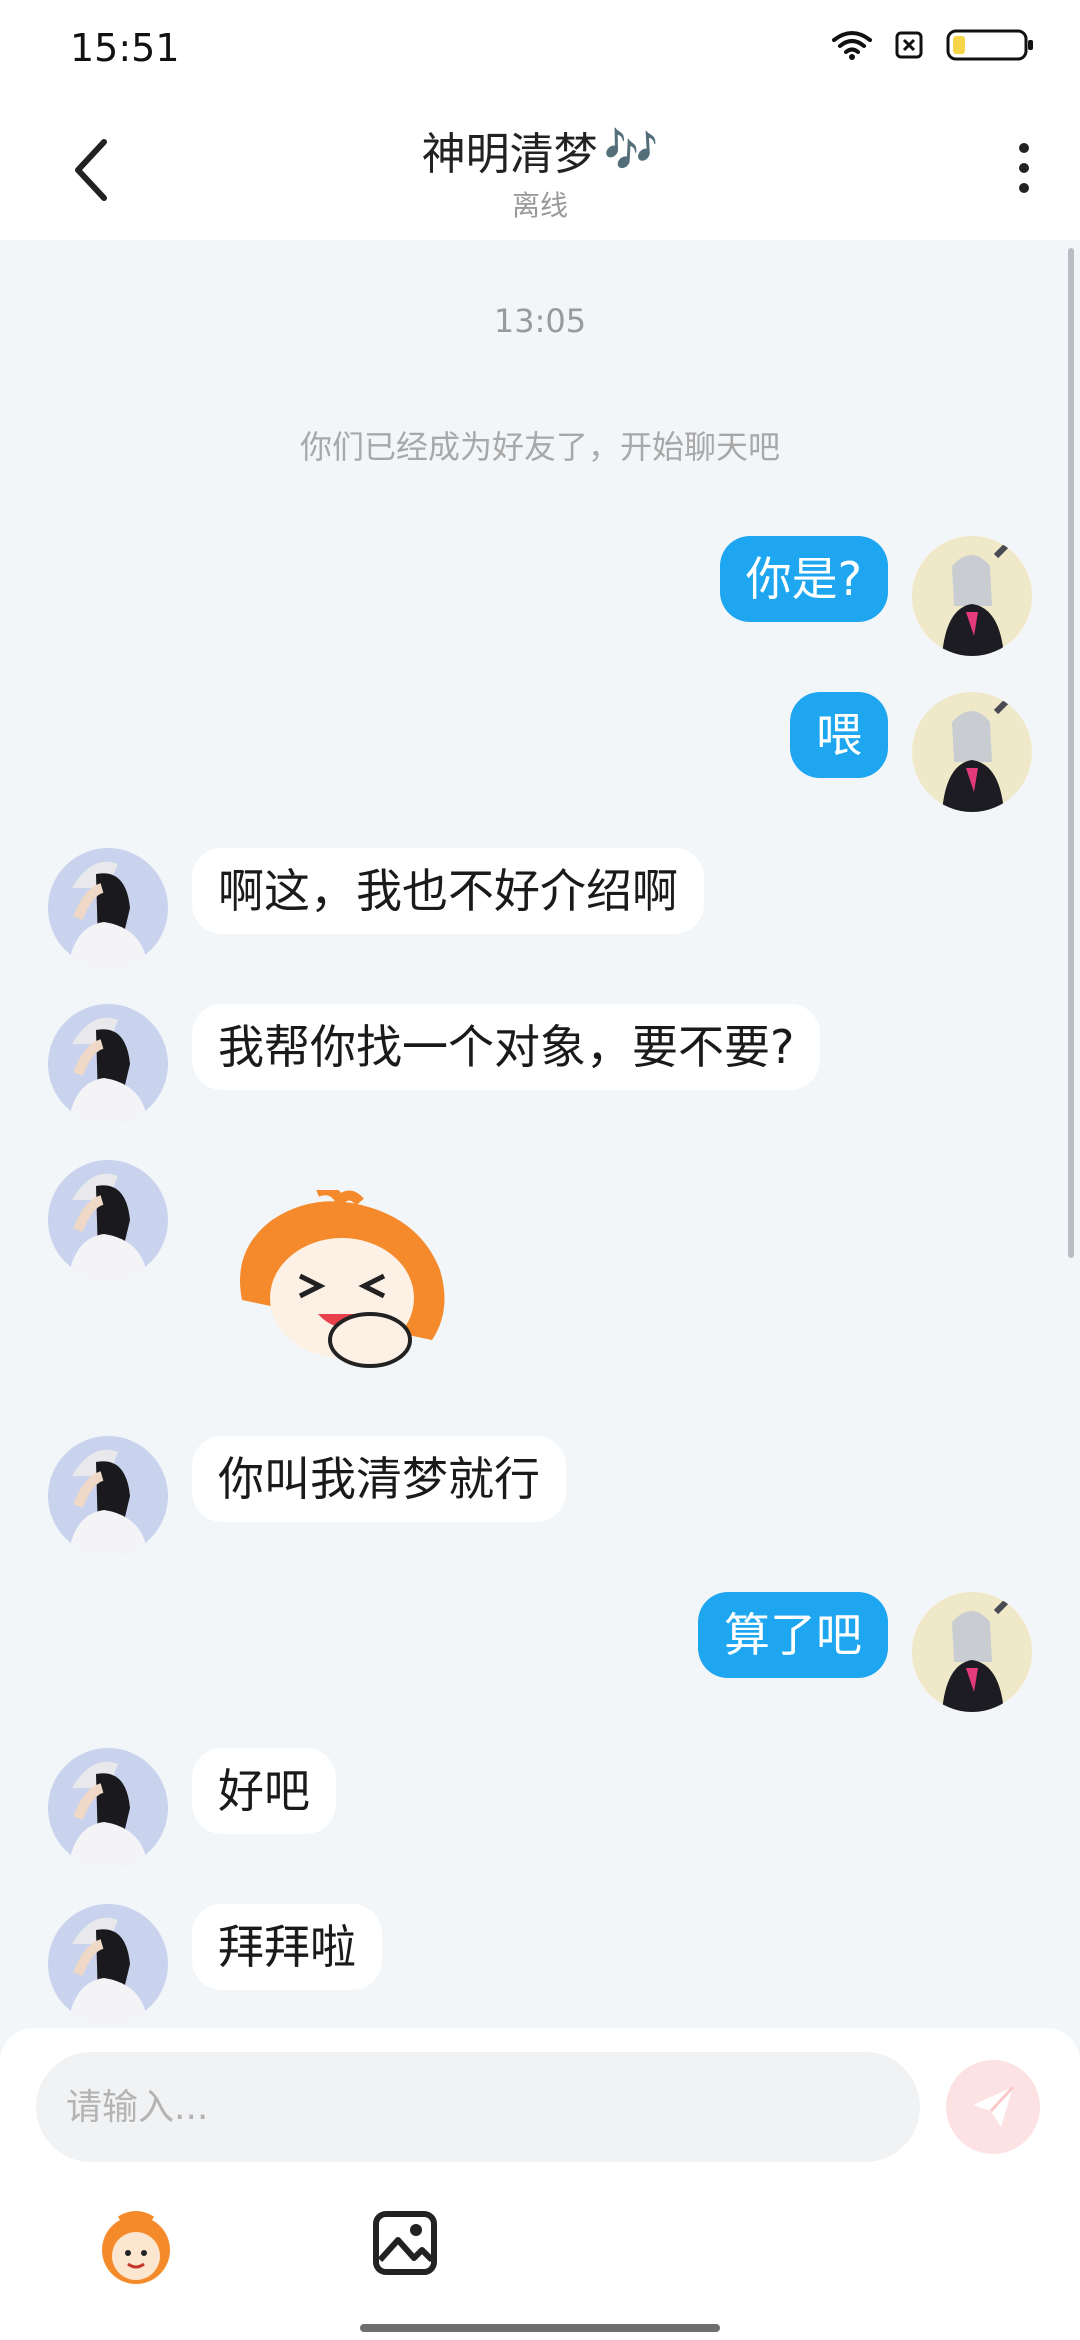 The width and height of the screenshot is (1080, 2340). Describe the element at coordinates (631, 150) in the screenshot. I see `music-notes-emoji: 🎶` at that location.